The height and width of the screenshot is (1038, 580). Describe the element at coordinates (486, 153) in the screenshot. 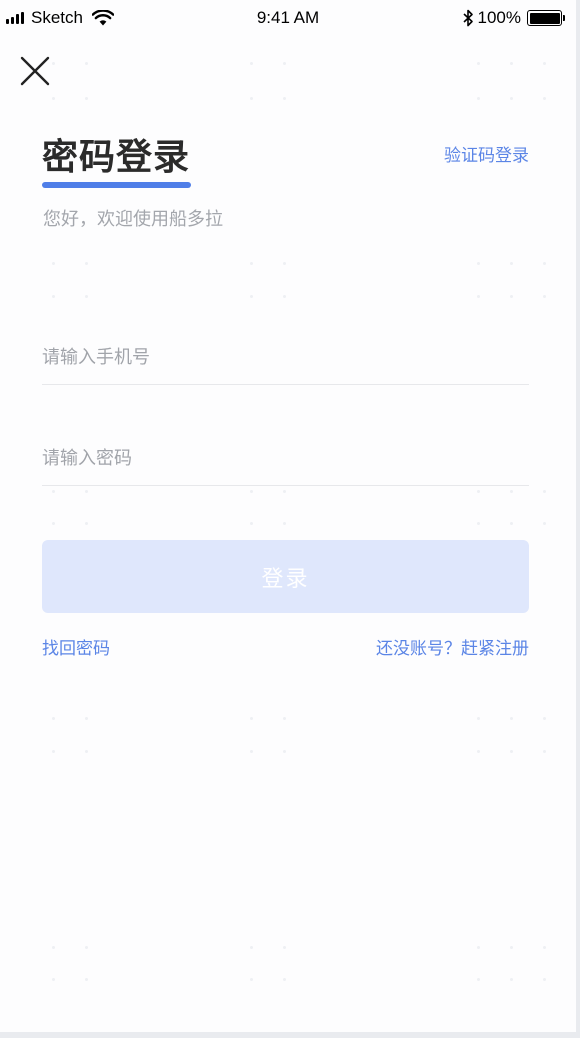

I see `sms-login-link: 验证码登录` at that location.